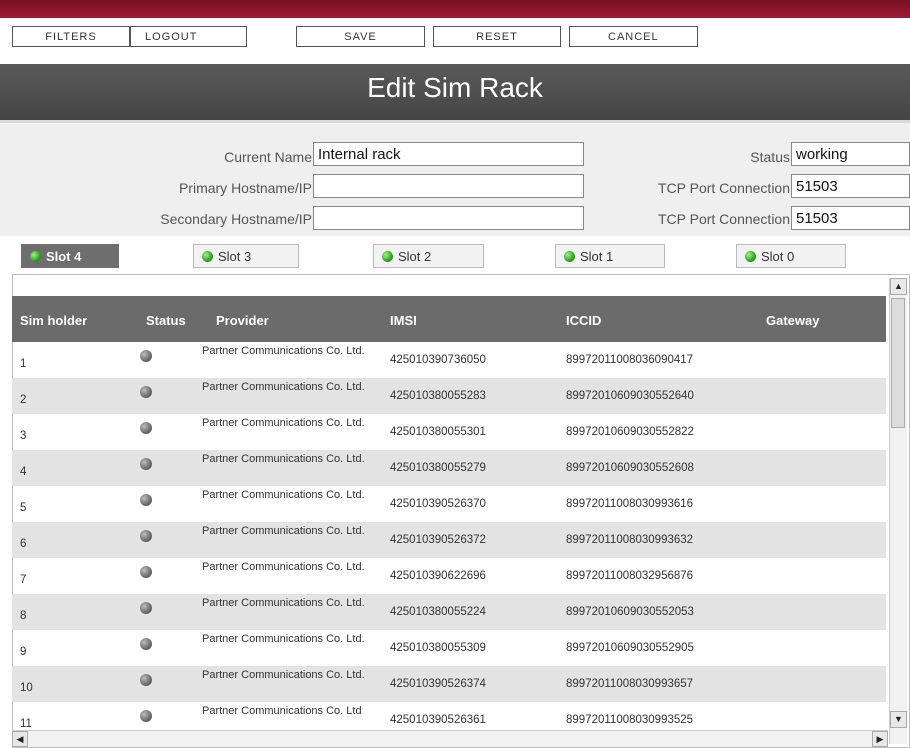 Image resolution: width=910 pixels, height=748 pixels. I want to click on sim-holder-cell: 3, so click(23, 436).